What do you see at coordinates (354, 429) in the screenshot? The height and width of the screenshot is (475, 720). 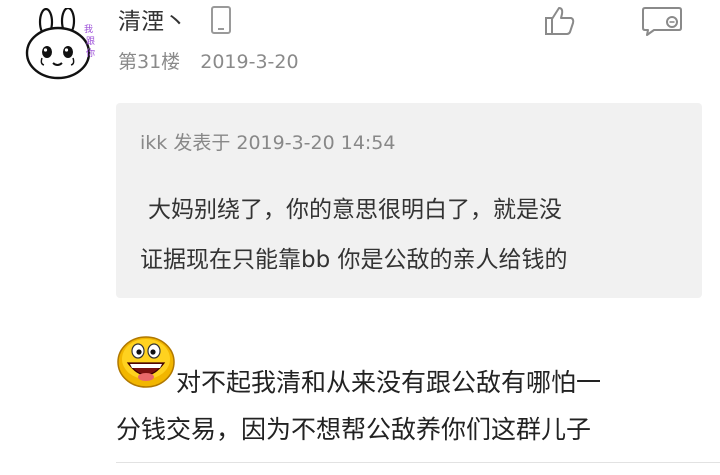 I see `content-line: 分钱交易，因为不想帮公敌养你们这群儿子` at bounding box center [354, 429].